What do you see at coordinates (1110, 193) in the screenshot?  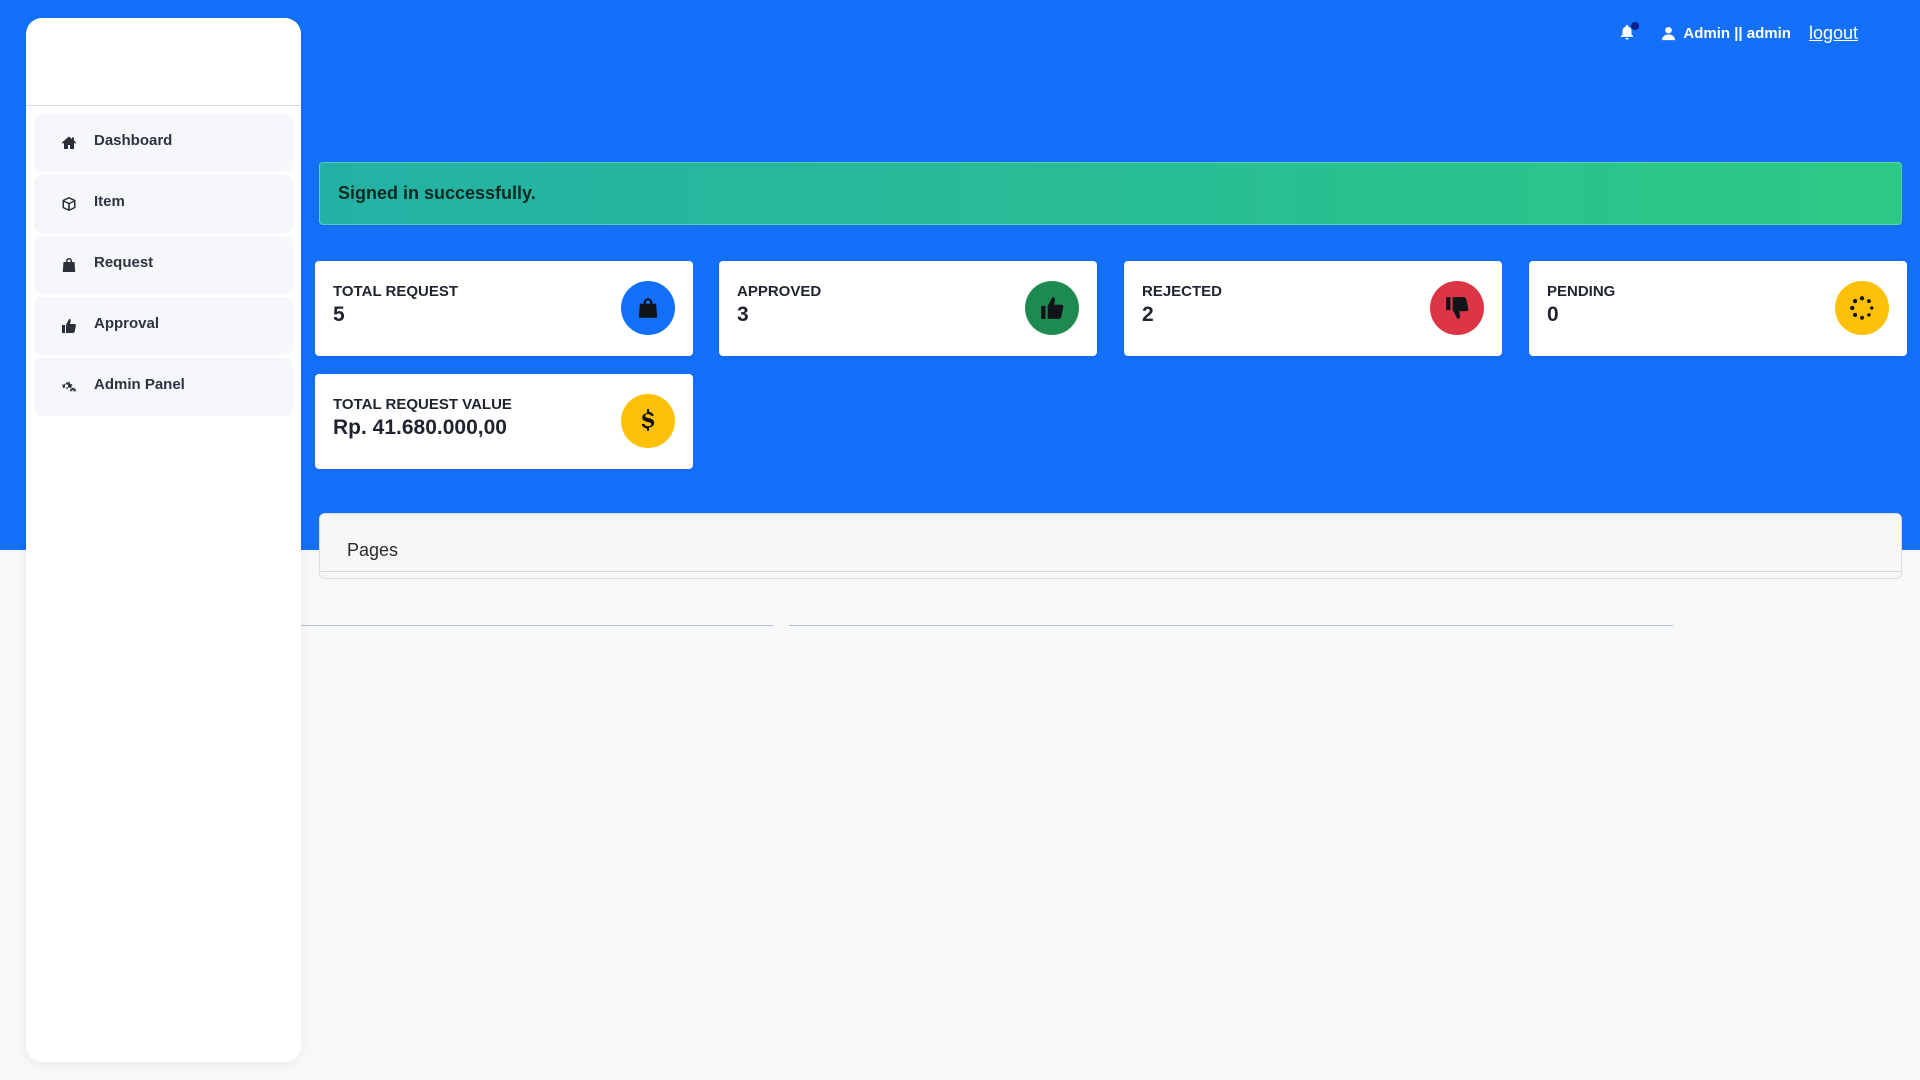 I see `success-alert: Signed in successfully.` at bounding box center [1110, 193].